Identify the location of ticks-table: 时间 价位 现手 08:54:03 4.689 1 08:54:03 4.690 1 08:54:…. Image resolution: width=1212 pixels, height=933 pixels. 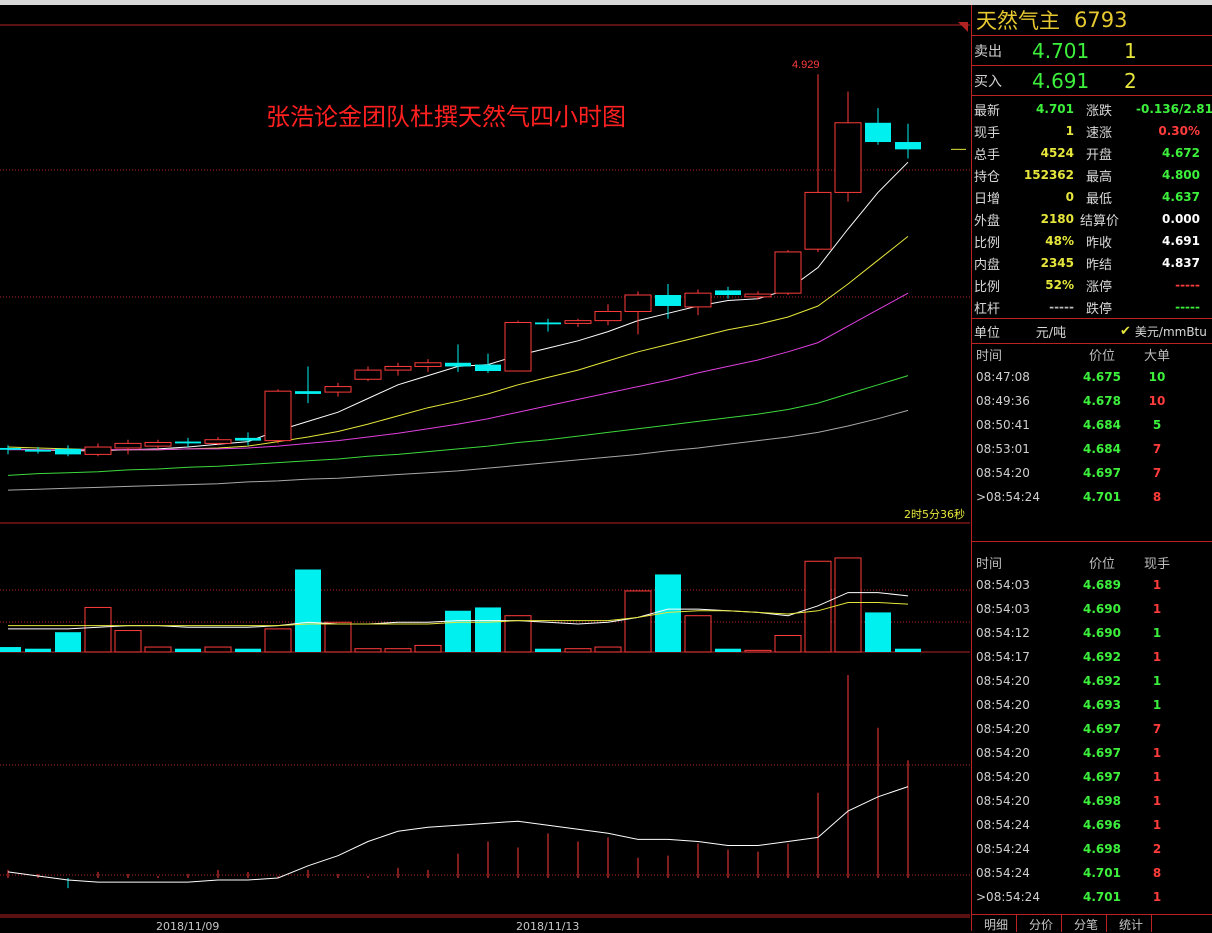
(1092, 730).